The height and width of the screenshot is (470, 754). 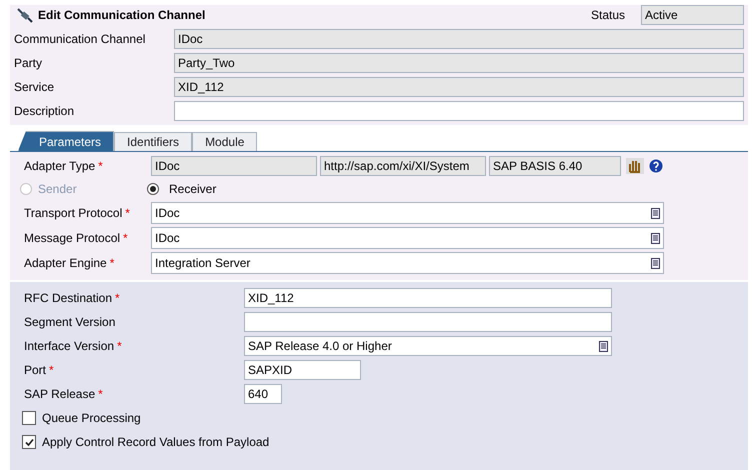 I want to click on field-label: Adapter Type *, so click(x=63, y=166).